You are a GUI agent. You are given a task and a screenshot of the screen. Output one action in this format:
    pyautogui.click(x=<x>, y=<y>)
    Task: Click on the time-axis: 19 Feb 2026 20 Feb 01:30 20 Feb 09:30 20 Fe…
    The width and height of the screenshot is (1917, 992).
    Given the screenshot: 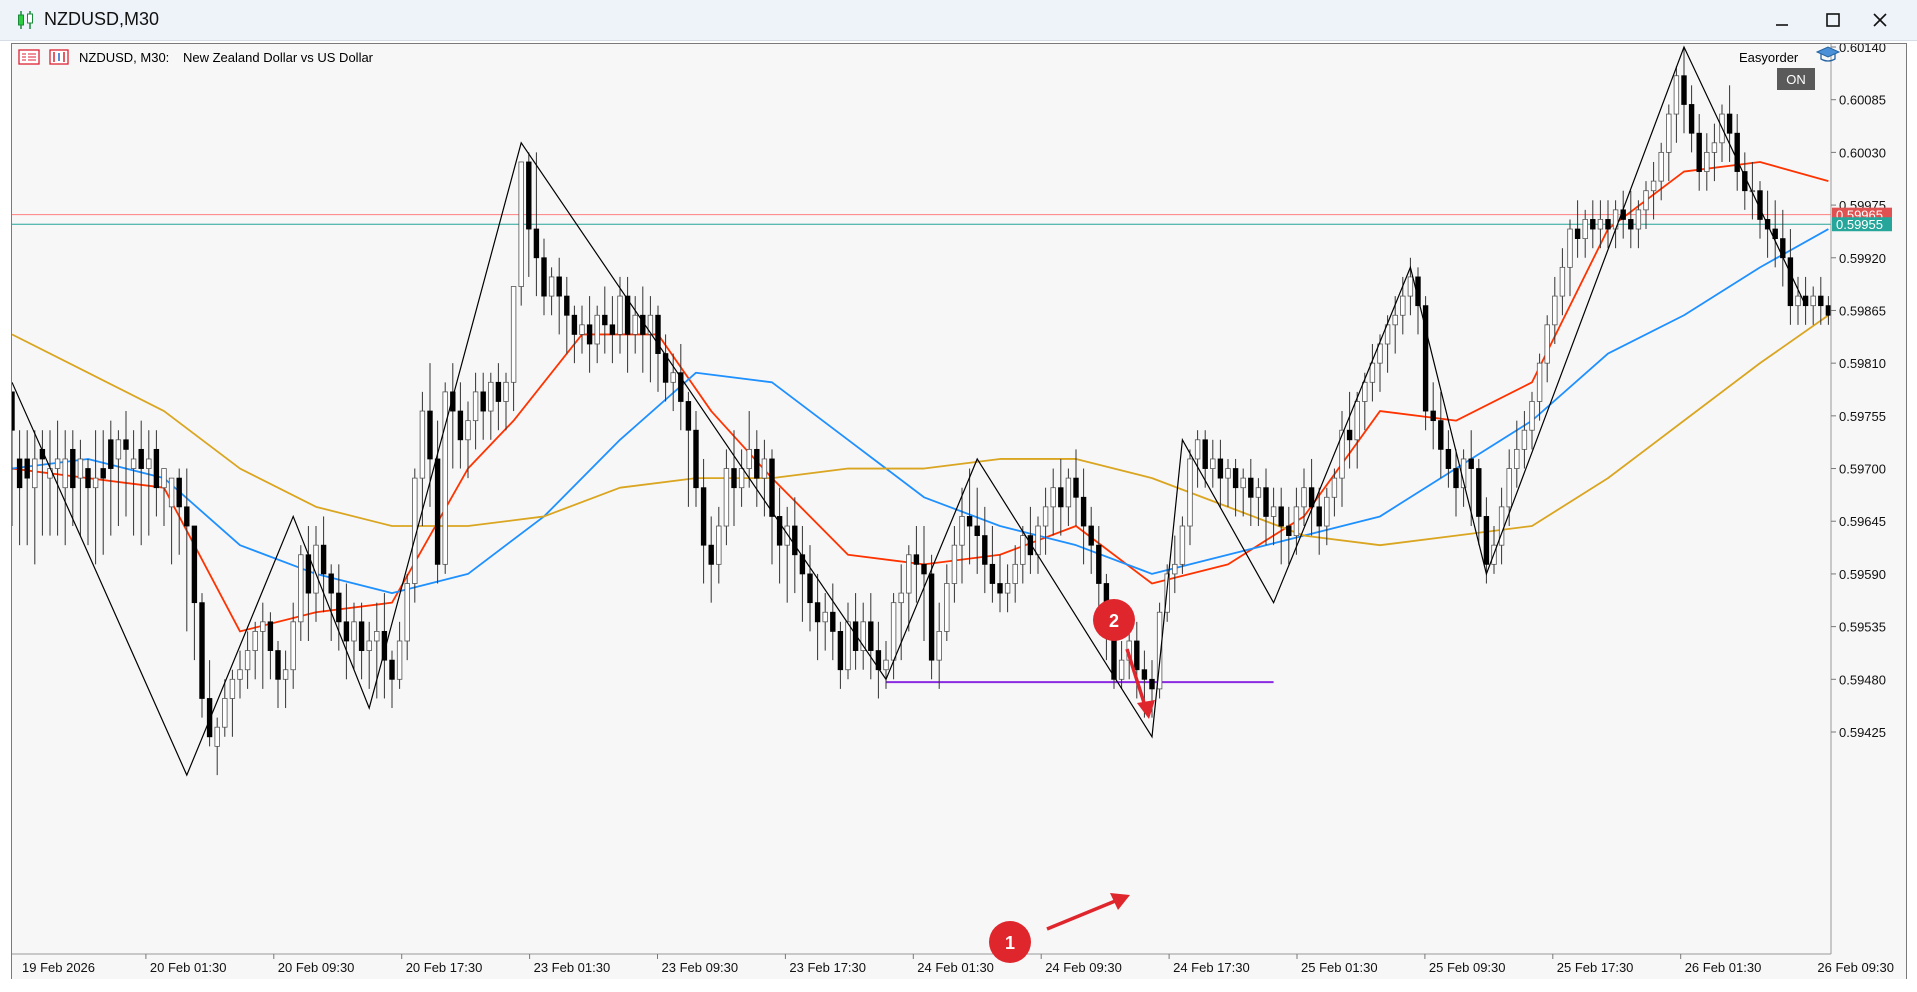 What is the action you would take?
    pyautogui.click(x=958, y=964)
    